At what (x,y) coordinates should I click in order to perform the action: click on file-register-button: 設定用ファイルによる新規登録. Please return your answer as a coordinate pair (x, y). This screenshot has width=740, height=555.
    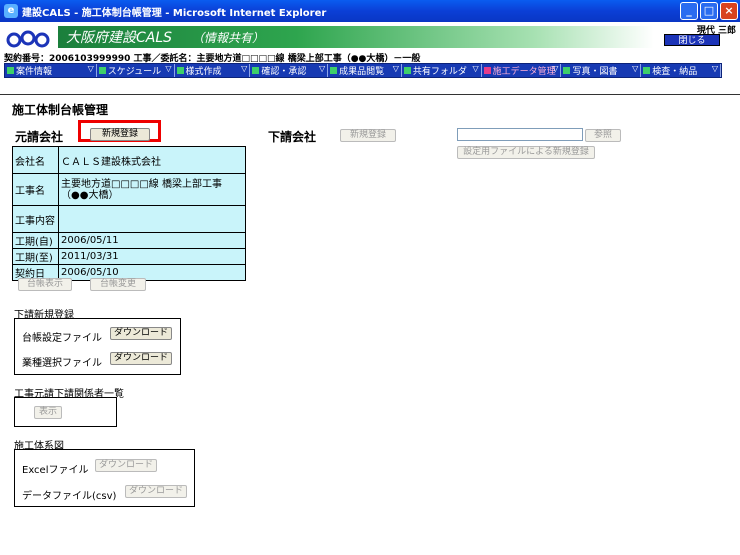
    Looking at the image, I should click on (526, 152).